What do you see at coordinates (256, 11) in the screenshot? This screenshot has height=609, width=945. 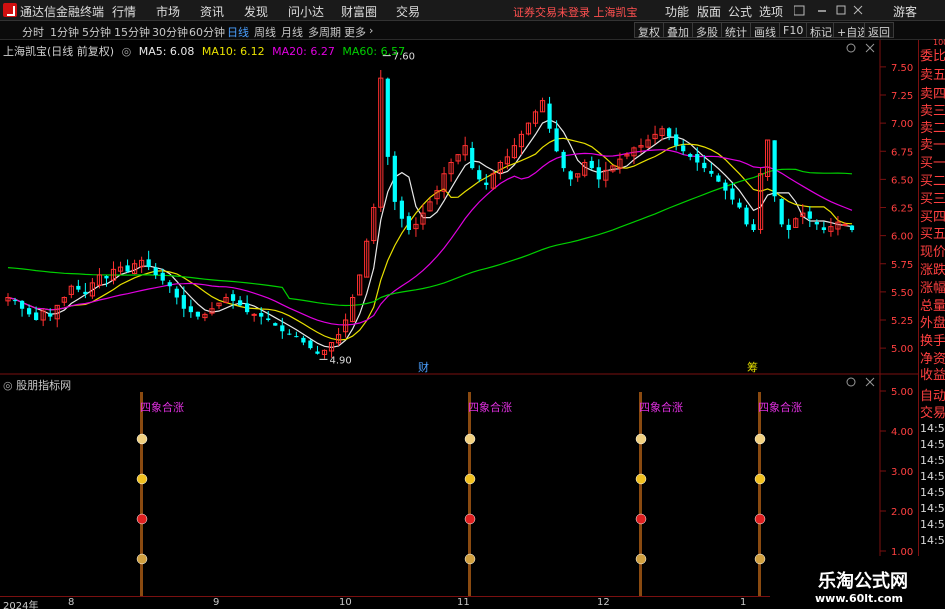 I see `menu-faxian: 发现` at bounding box center [256, 11].